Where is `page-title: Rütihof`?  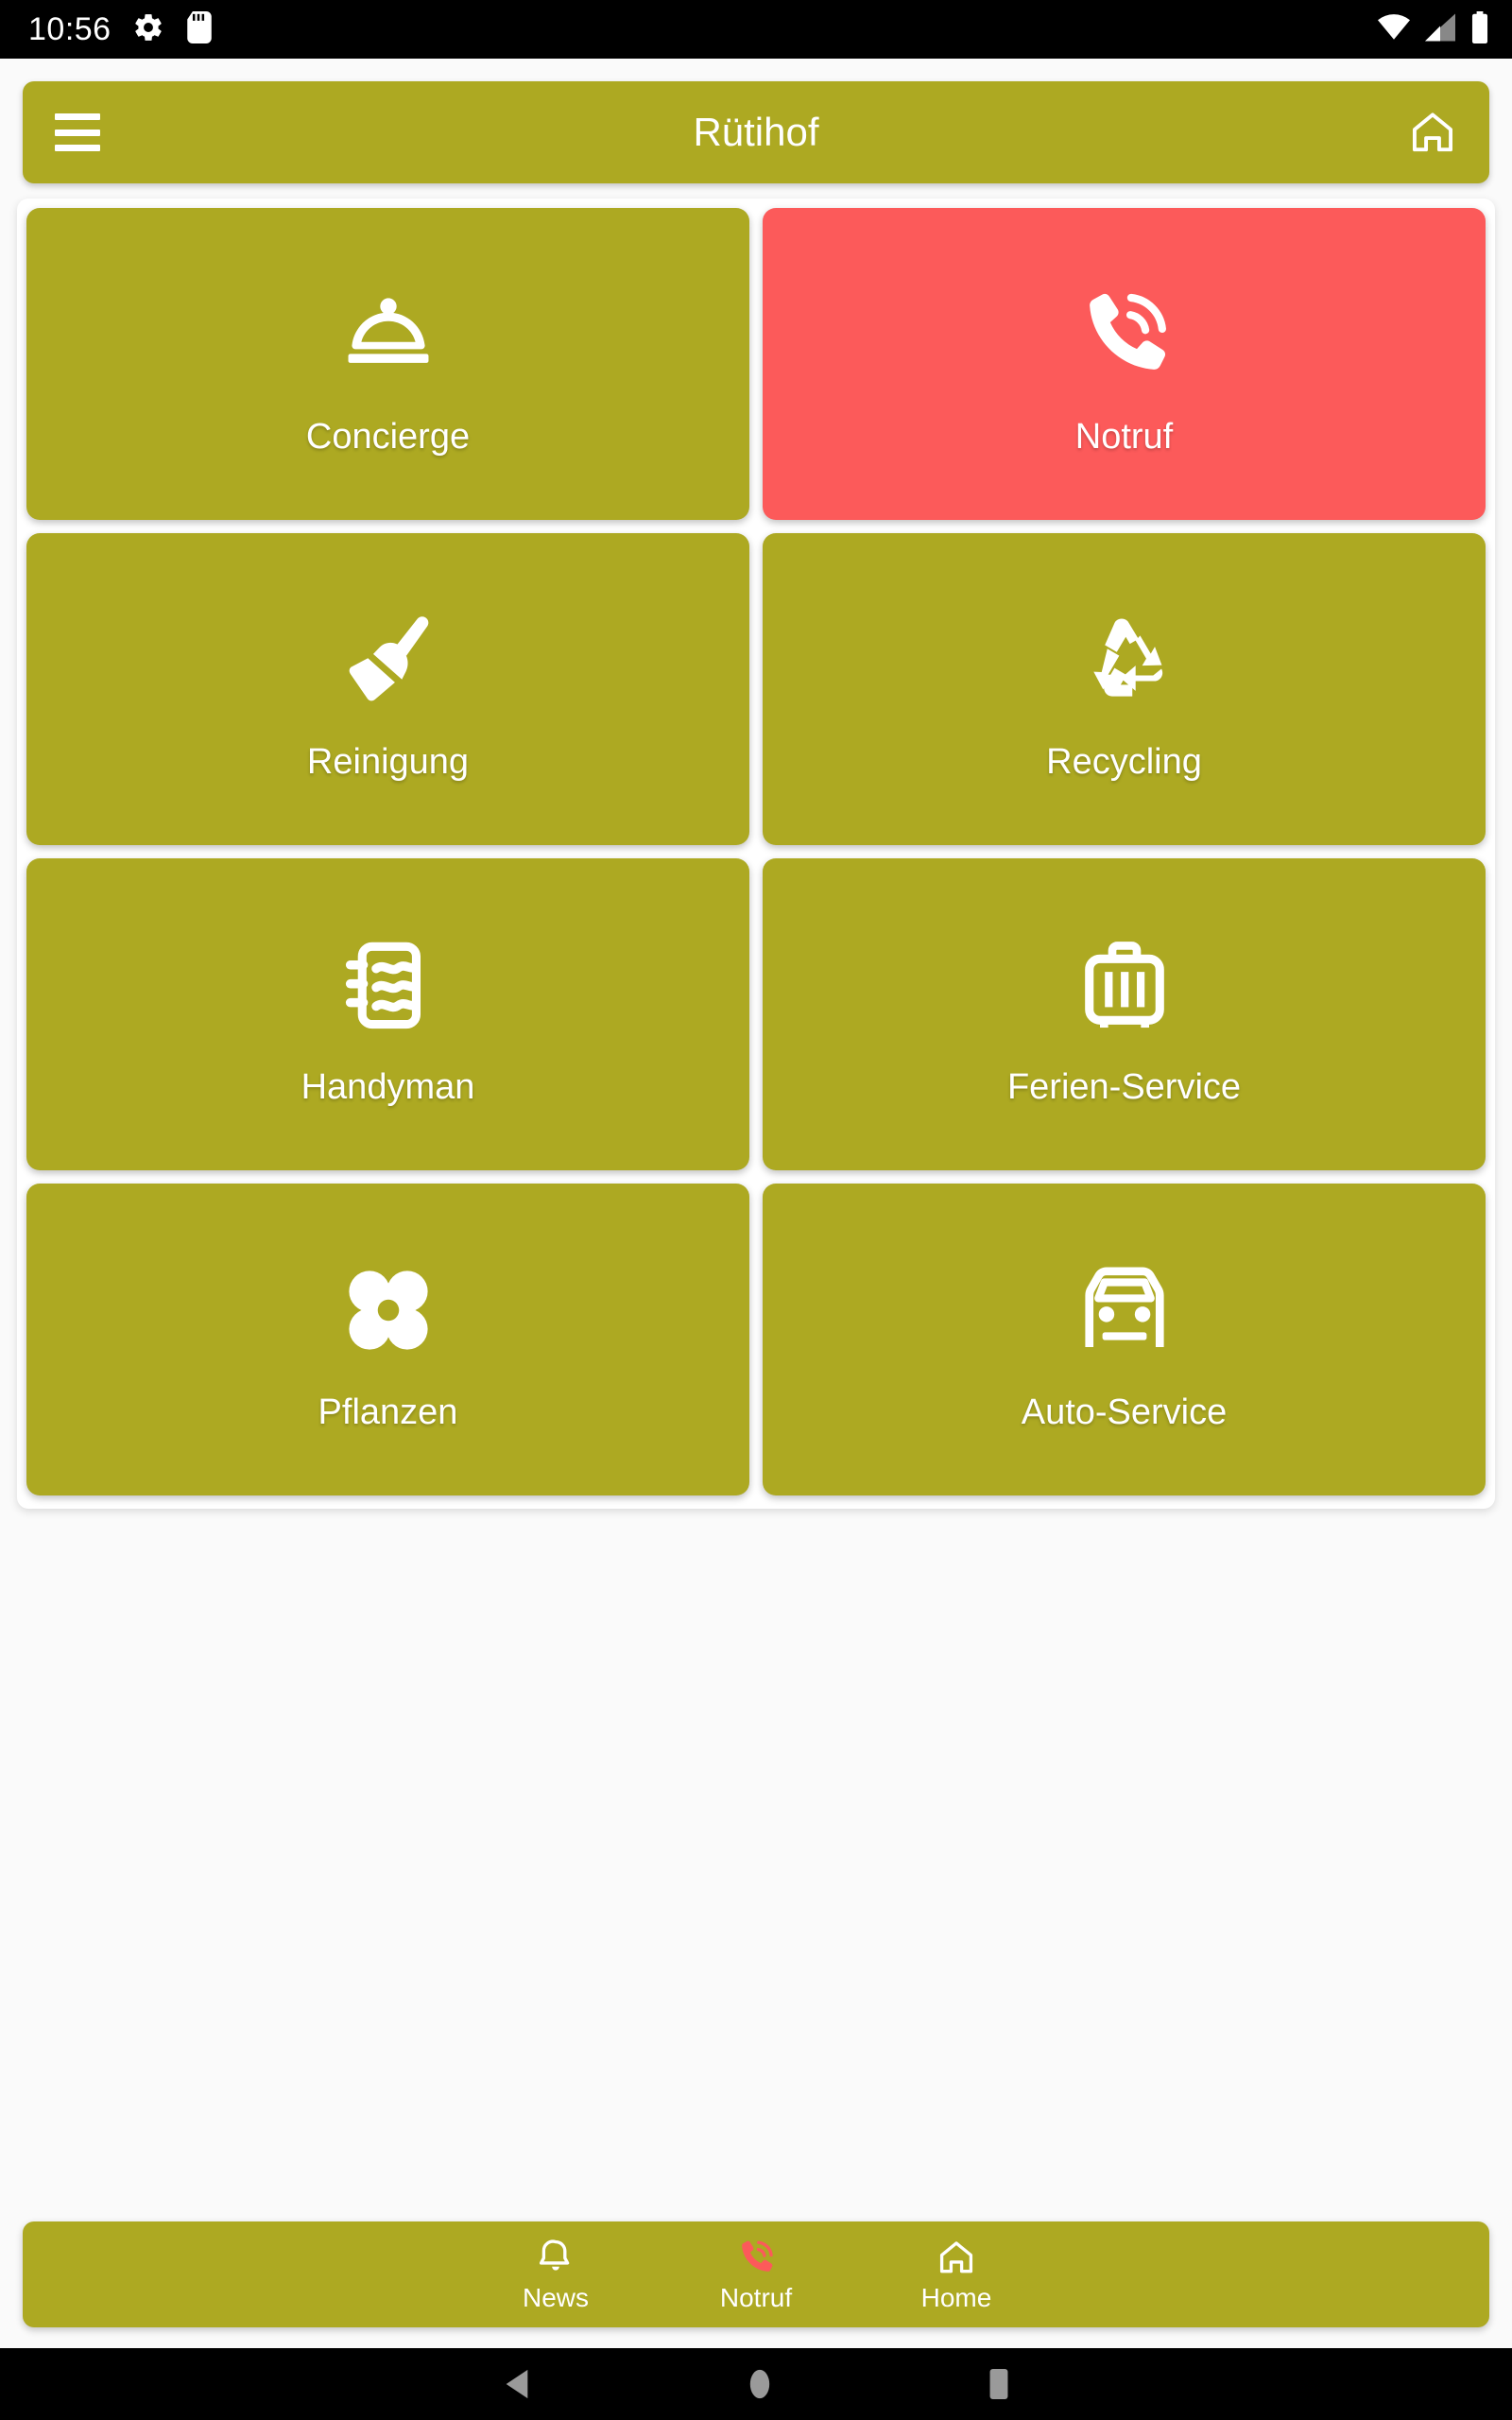
page-title: Rütihof is located at coordinates (756, 132).